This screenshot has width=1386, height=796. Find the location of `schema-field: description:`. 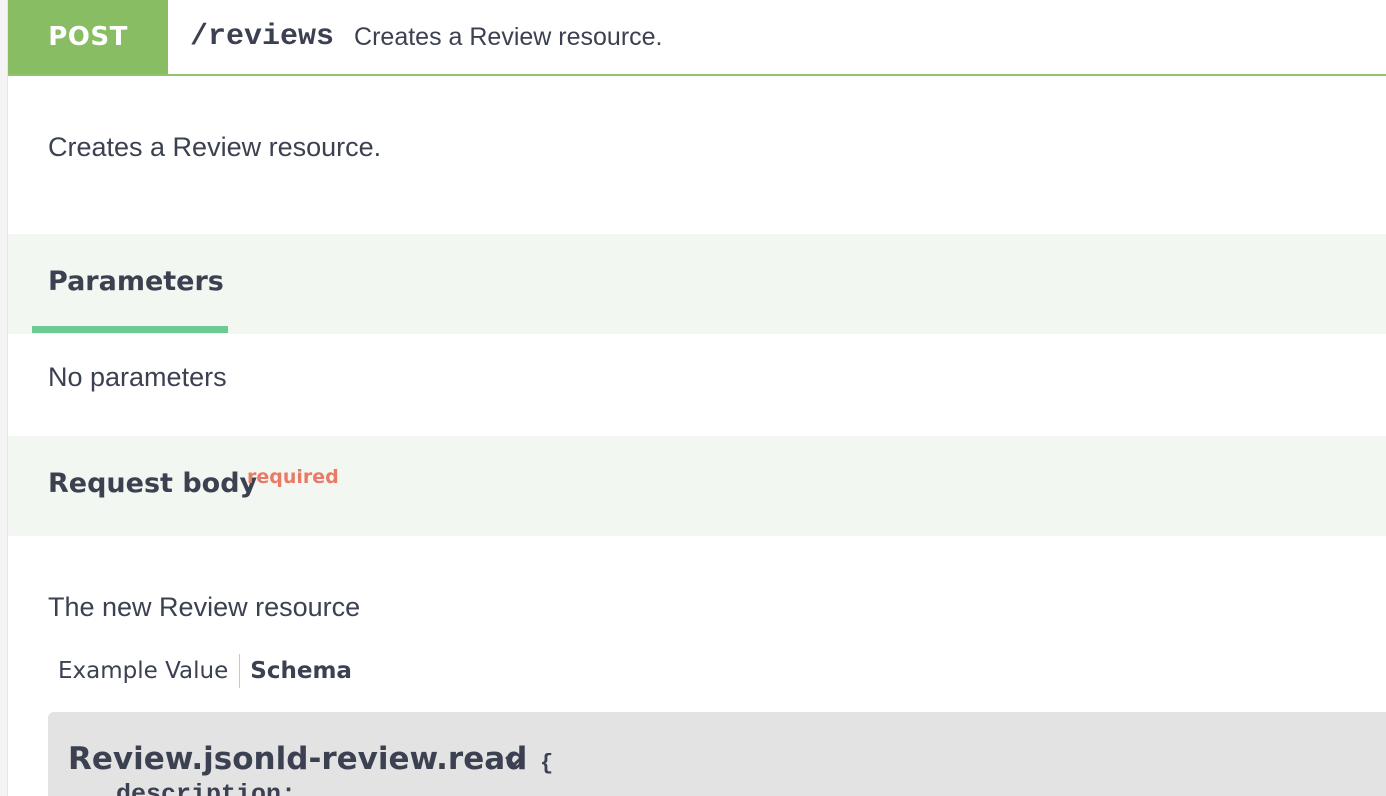

schema-field: description: is located at coordinates (206, 788).